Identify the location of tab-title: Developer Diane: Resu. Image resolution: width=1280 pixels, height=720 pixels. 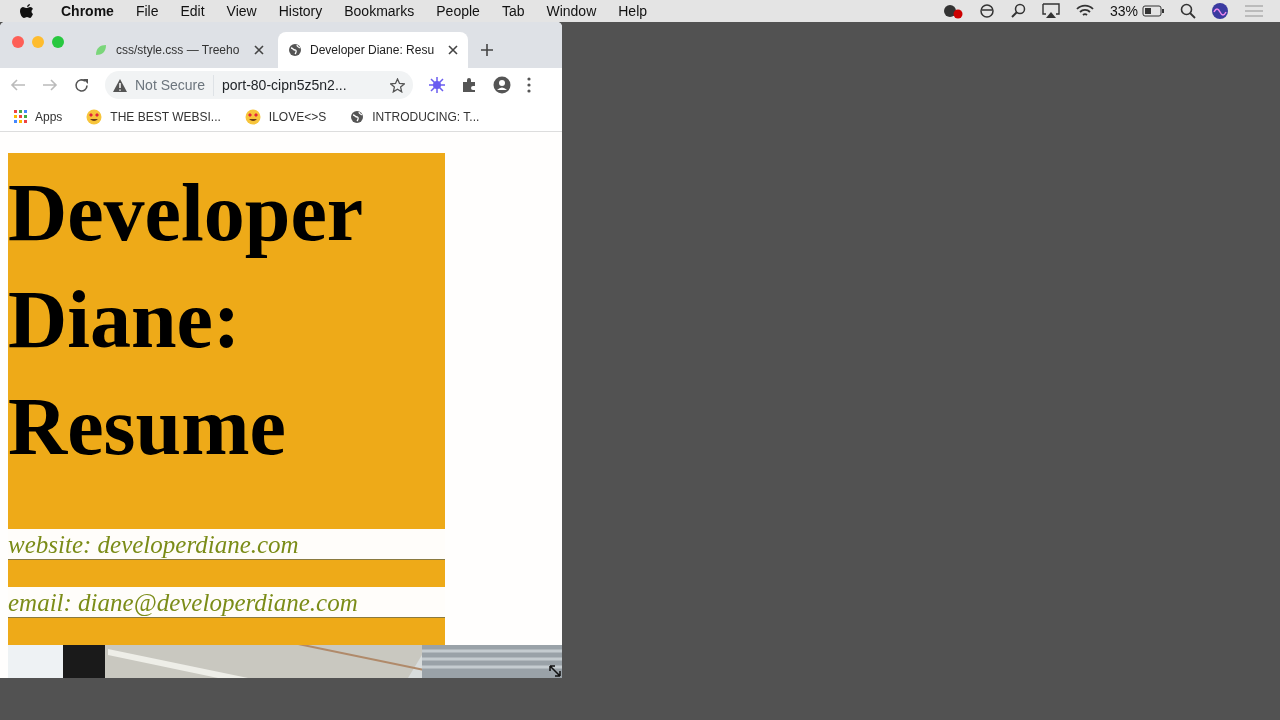
(373, 50).